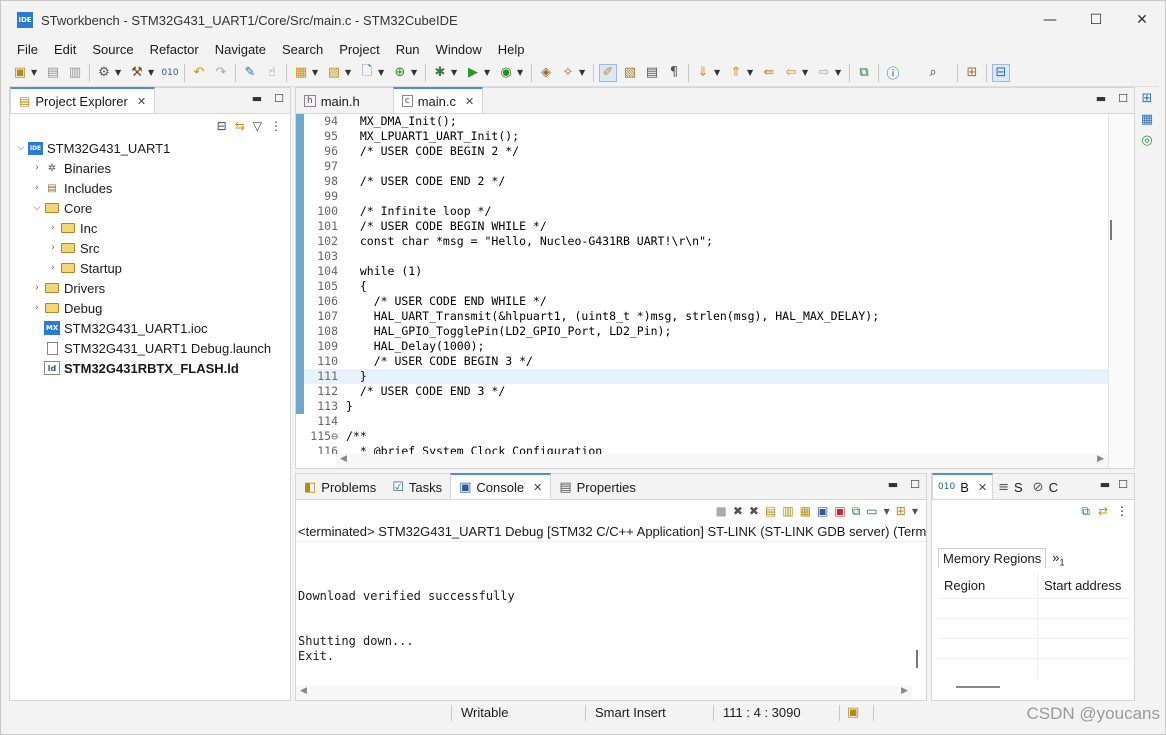  I want to click on remove-all-terminated-icon: ✖, so click(754, 511).